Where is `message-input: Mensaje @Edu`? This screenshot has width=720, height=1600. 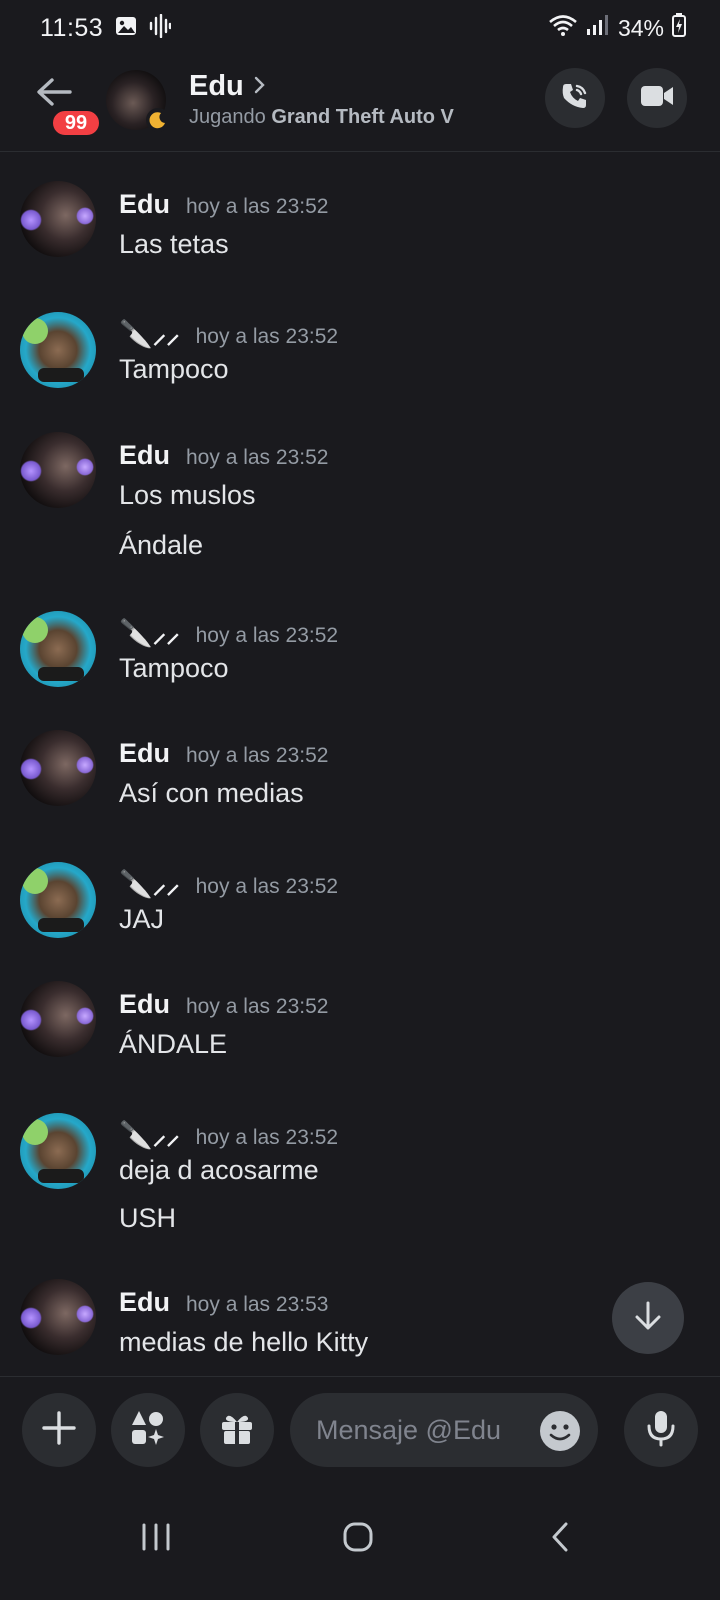 message-input: Mensaje @Edu is located at coordinates (444, 1430).